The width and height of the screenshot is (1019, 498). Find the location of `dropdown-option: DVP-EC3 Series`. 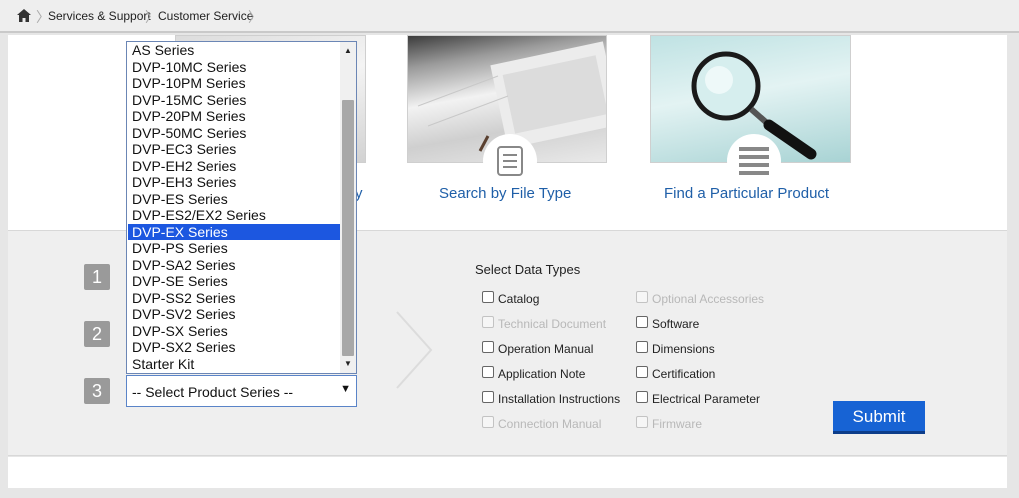

dropdown-option: DVP-EC3 Series is located at coordinates (234, 149).